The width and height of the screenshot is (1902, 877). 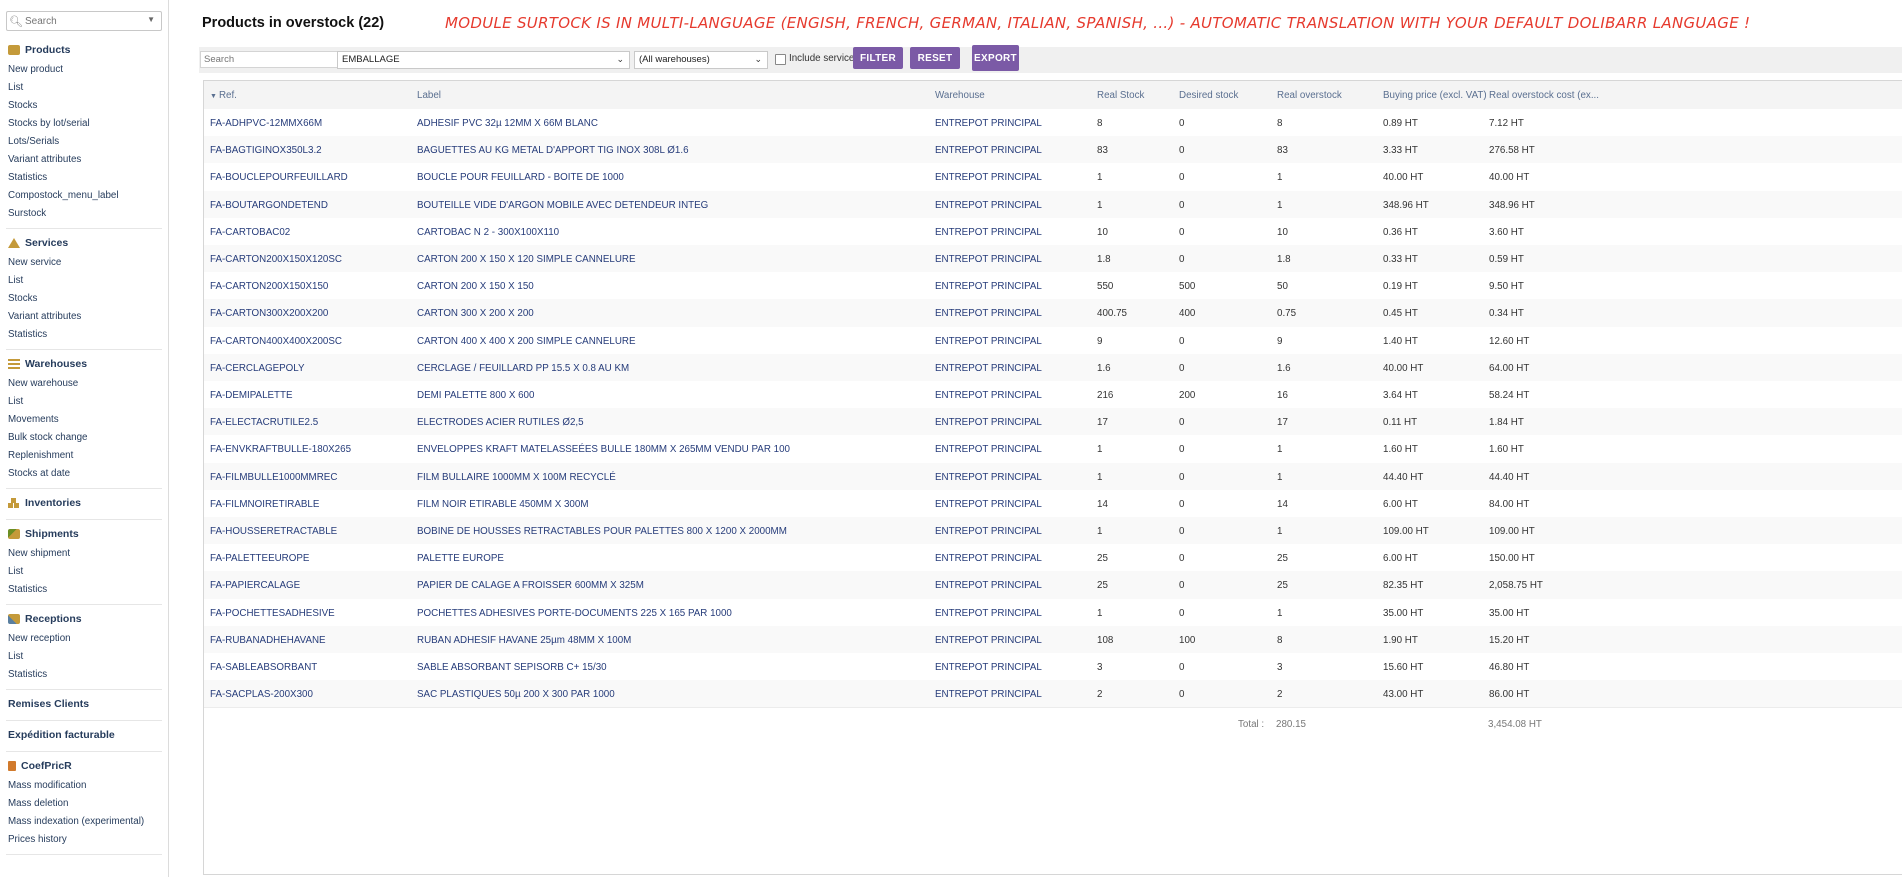 I want to click on cell-label: CARTON 400 X 400 X 200 SIMPLE CANNELURE, so click(x=526, y=341).